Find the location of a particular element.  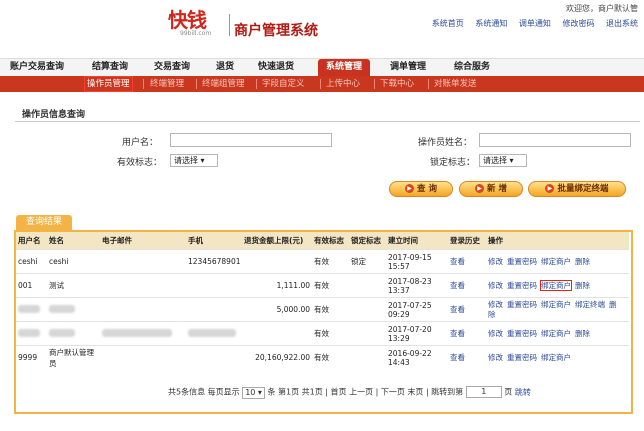

col-phone: 手机 is located at coordinates (214, 241).